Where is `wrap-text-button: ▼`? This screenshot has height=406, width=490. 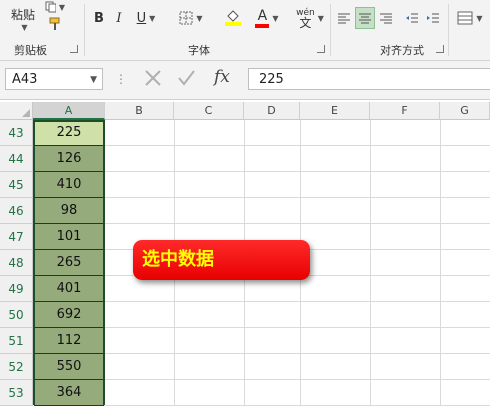
wrap-text-button: ▼ is located at coordinates (470, 18).